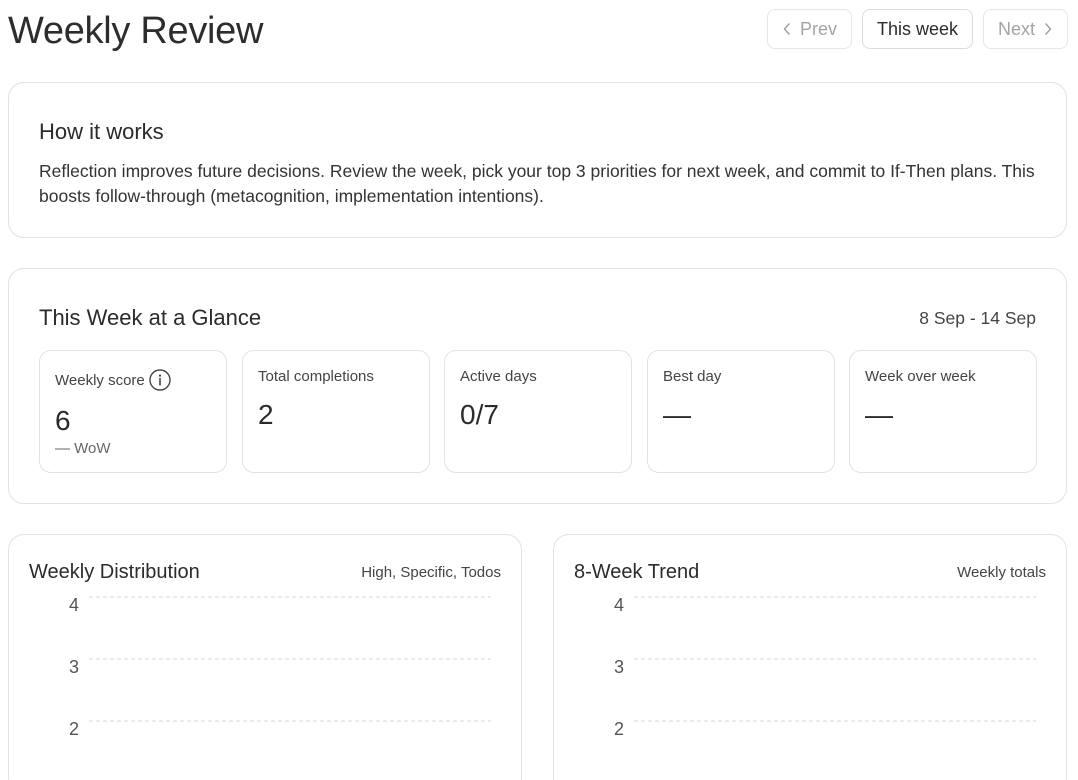 This screenshot has width=1078, height=780. Describe the element at coordinates (100, 380) in the screenshot. I see `stat-label: Weekly score` at that location.